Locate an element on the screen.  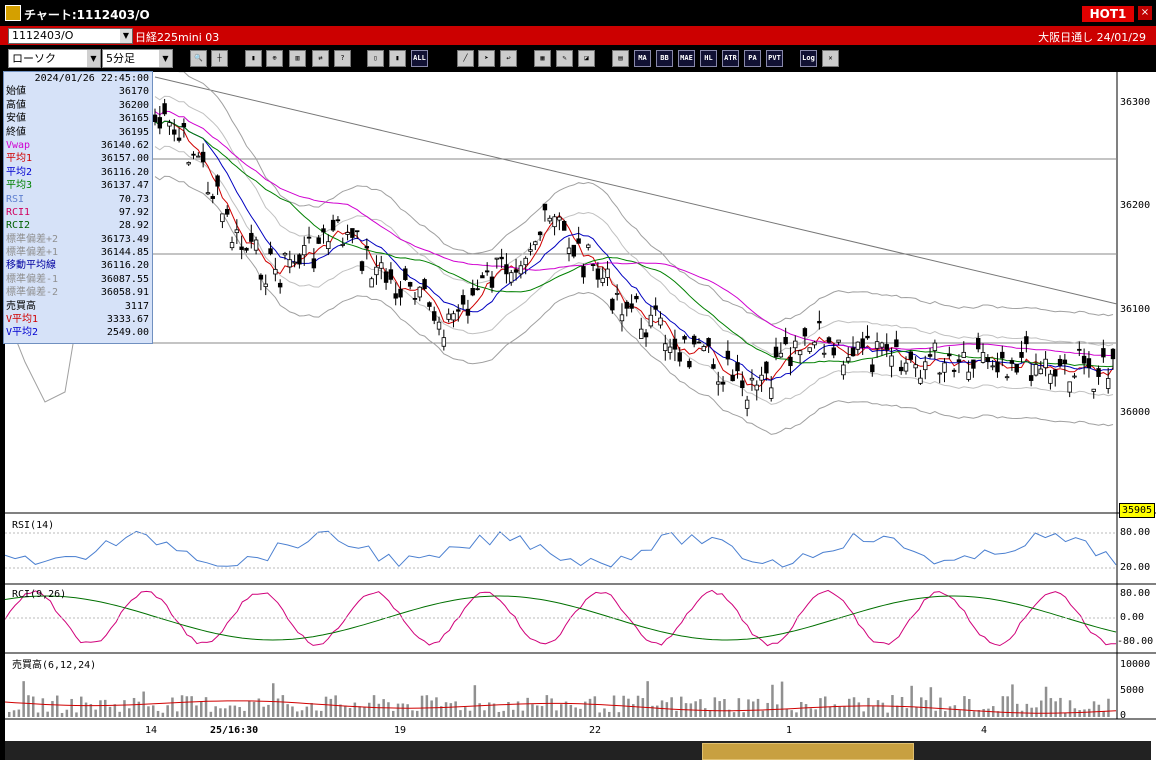
hl-button: HL is located at coordinates (708, 58).